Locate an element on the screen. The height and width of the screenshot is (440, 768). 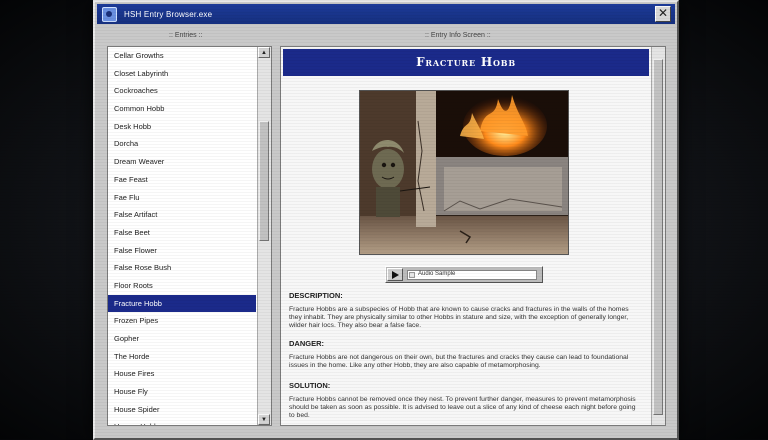
entry-title: Fracture Hobb is located at coordinates (466, 62).